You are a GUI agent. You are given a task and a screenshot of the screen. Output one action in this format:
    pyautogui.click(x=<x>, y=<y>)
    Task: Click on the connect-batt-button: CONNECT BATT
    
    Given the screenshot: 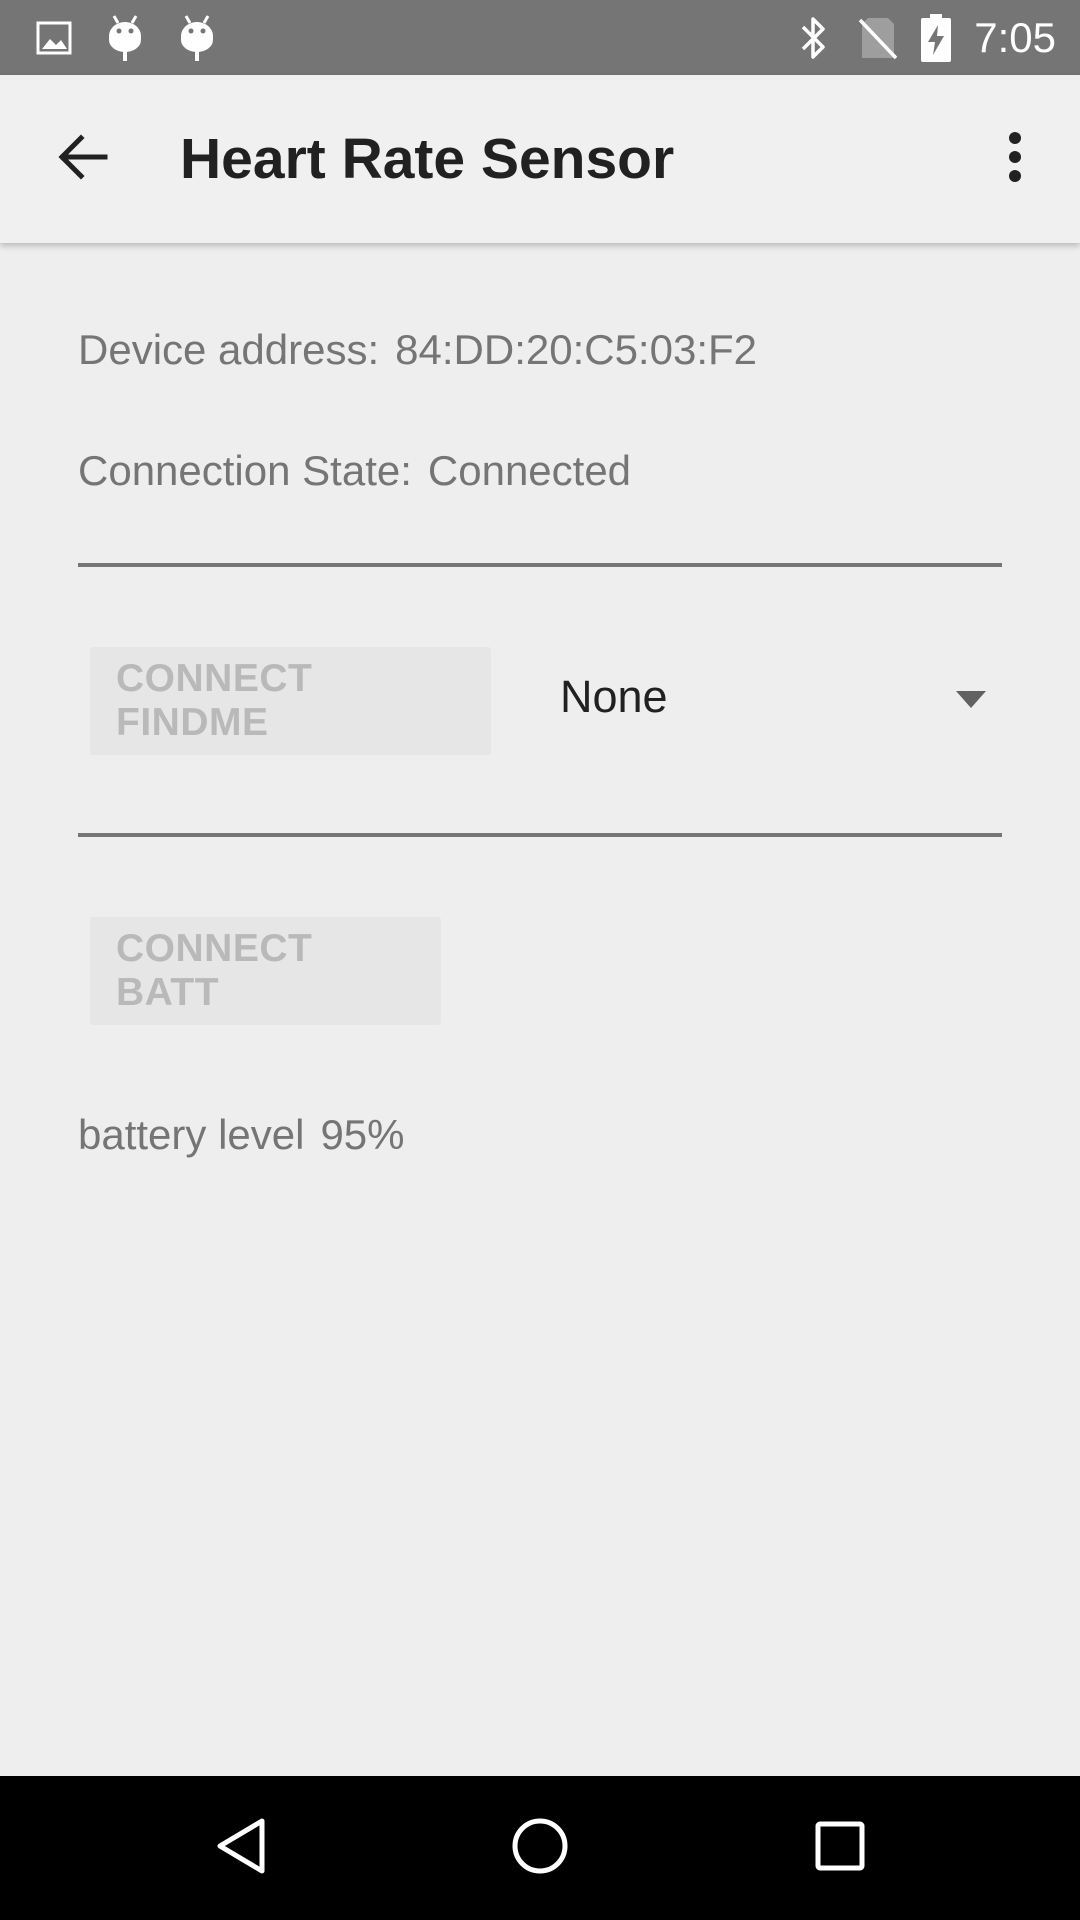 What is the action you would take?
    pyautogui.click(x=265, y=971)
    